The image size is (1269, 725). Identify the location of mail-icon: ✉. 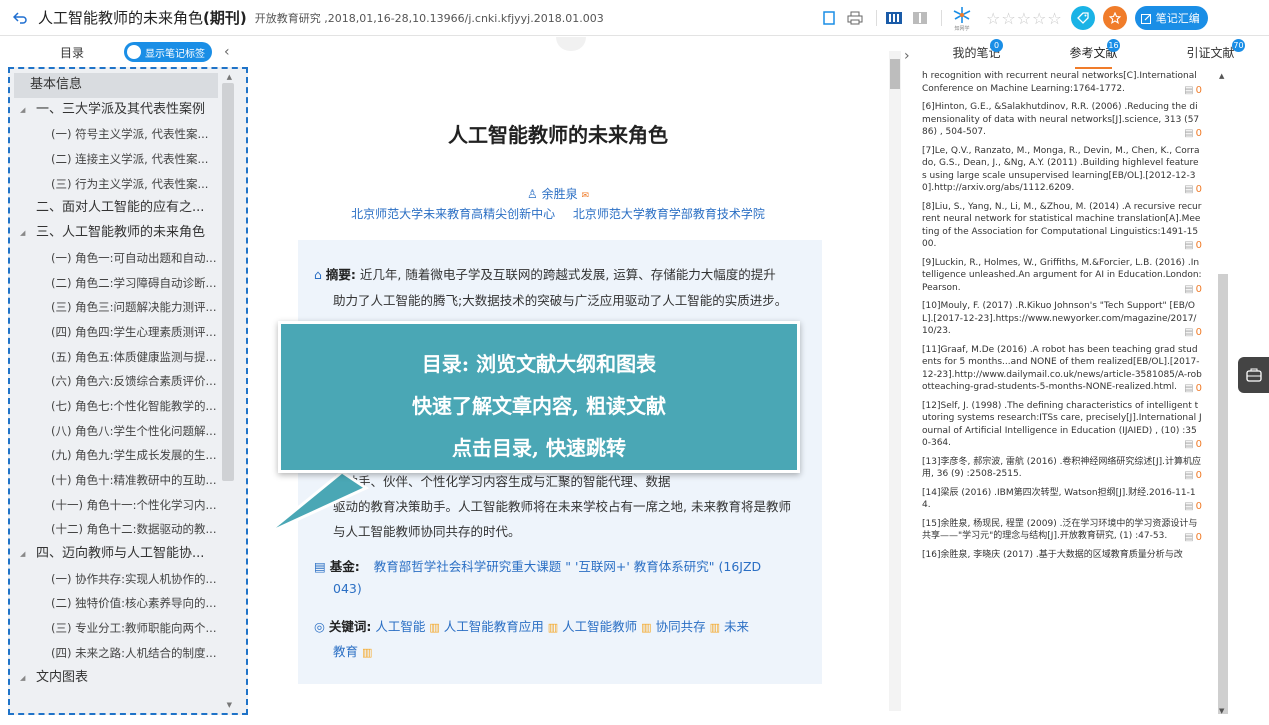
(585, 196).